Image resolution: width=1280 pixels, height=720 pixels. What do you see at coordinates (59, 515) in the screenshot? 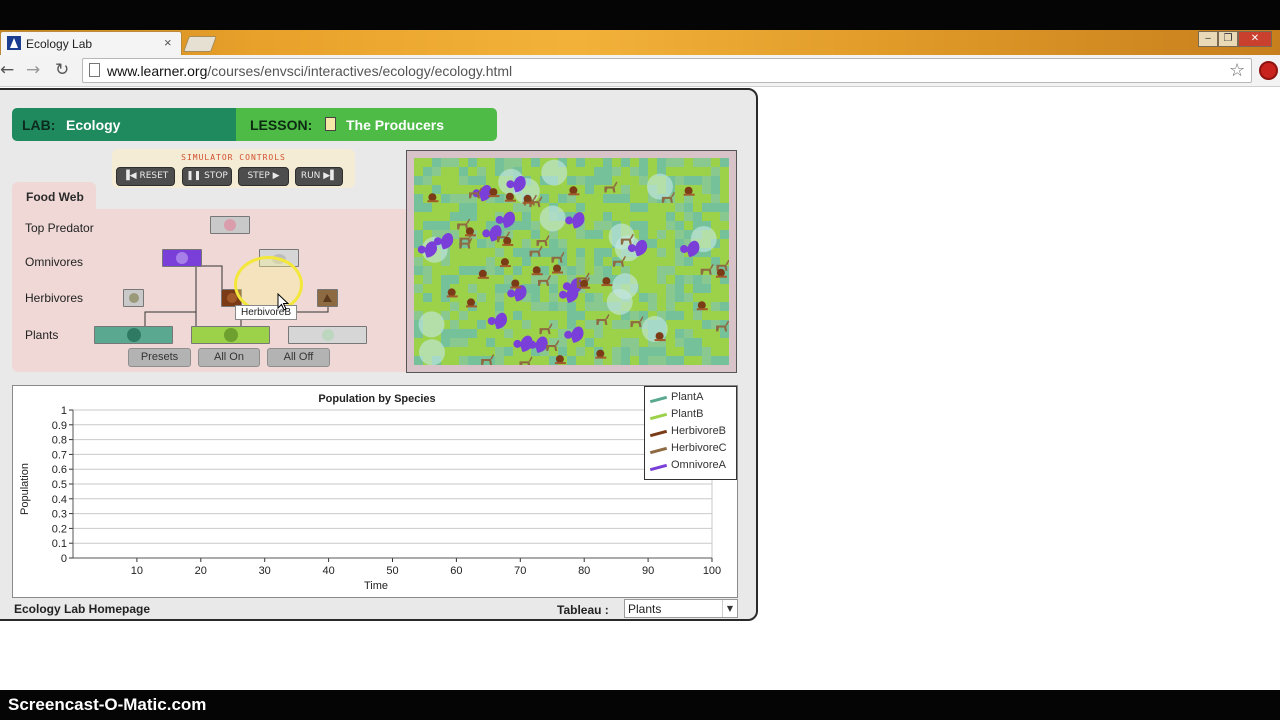
I see `y-tick-label: 0.3` at bounding box center [59, 515].